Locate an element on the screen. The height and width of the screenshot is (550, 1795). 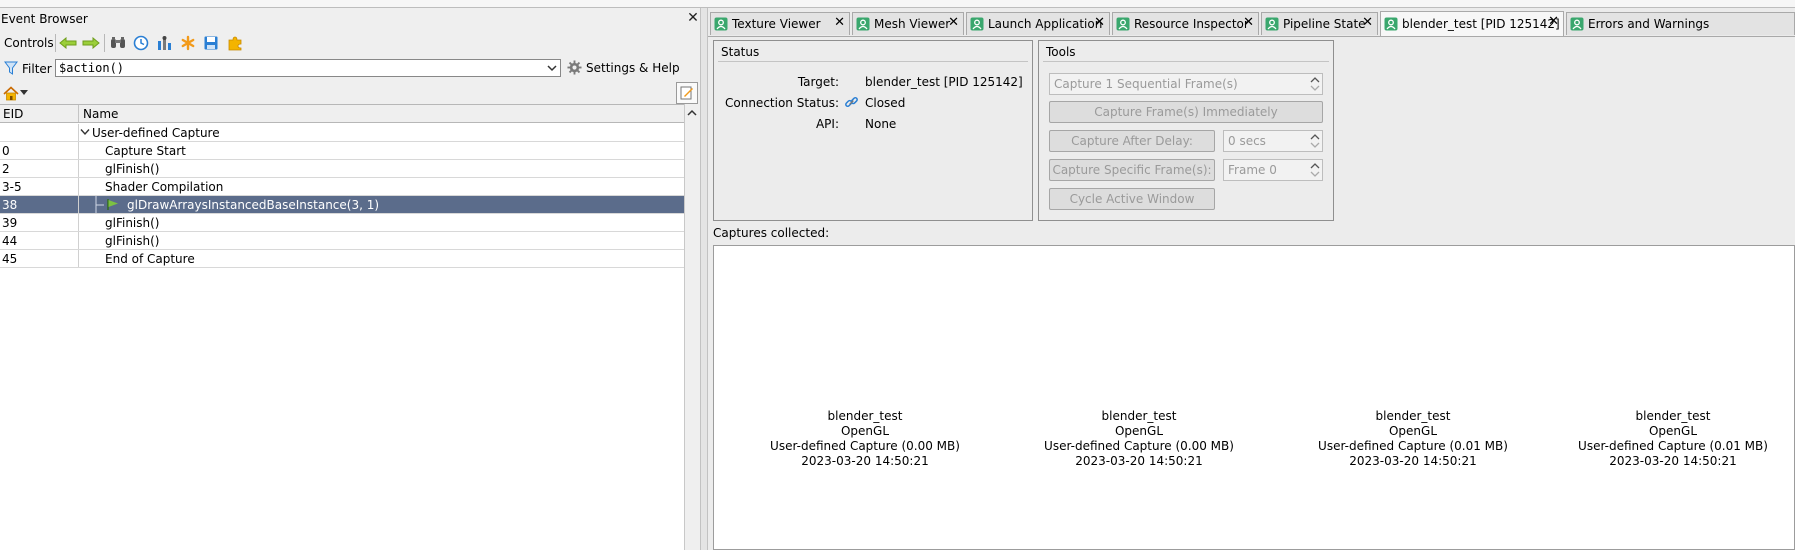
filter-label: Filter is located at coordinates (37, 69).